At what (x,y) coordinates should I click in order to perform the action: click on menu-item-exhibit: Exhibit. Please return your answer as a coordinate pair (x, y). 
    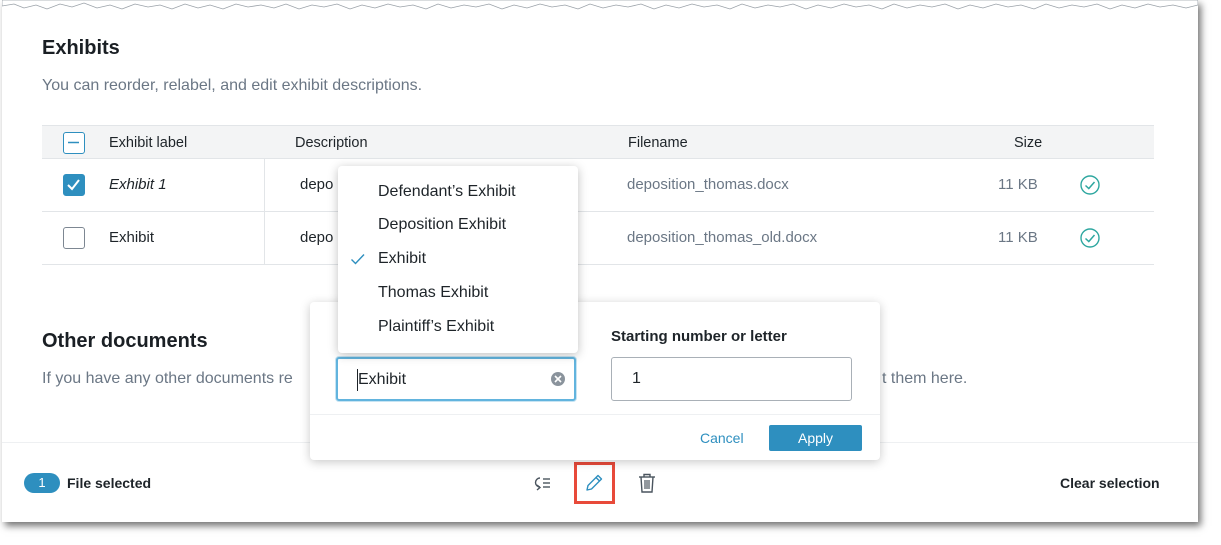
    Looking at the image, I should click on (458, 260).